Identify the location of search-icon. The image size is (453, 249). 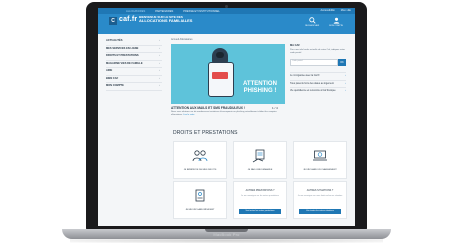
(312, 20).